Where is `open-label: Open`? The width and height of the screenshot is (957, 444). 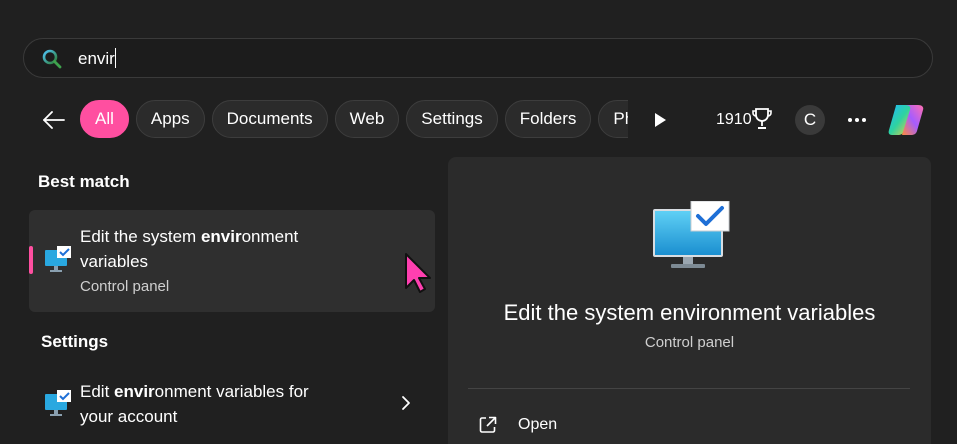 open-label: Open is located at coordinates (538, 424).